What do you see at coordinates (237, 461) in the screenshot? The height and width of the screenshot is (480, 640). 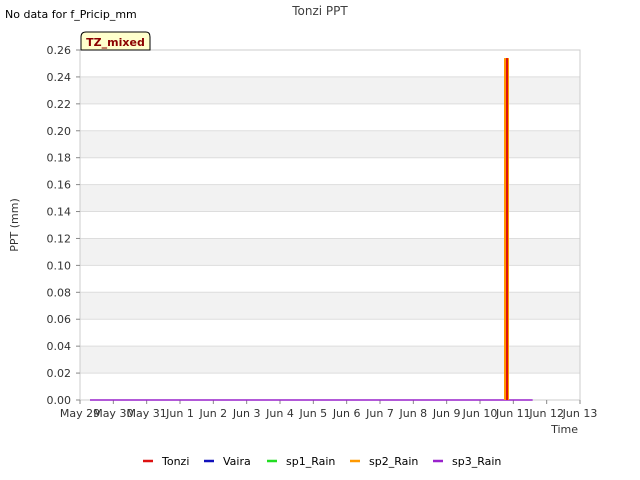 I see `legend-label-Vaira: Vaira` at bounding box center [237, 461].